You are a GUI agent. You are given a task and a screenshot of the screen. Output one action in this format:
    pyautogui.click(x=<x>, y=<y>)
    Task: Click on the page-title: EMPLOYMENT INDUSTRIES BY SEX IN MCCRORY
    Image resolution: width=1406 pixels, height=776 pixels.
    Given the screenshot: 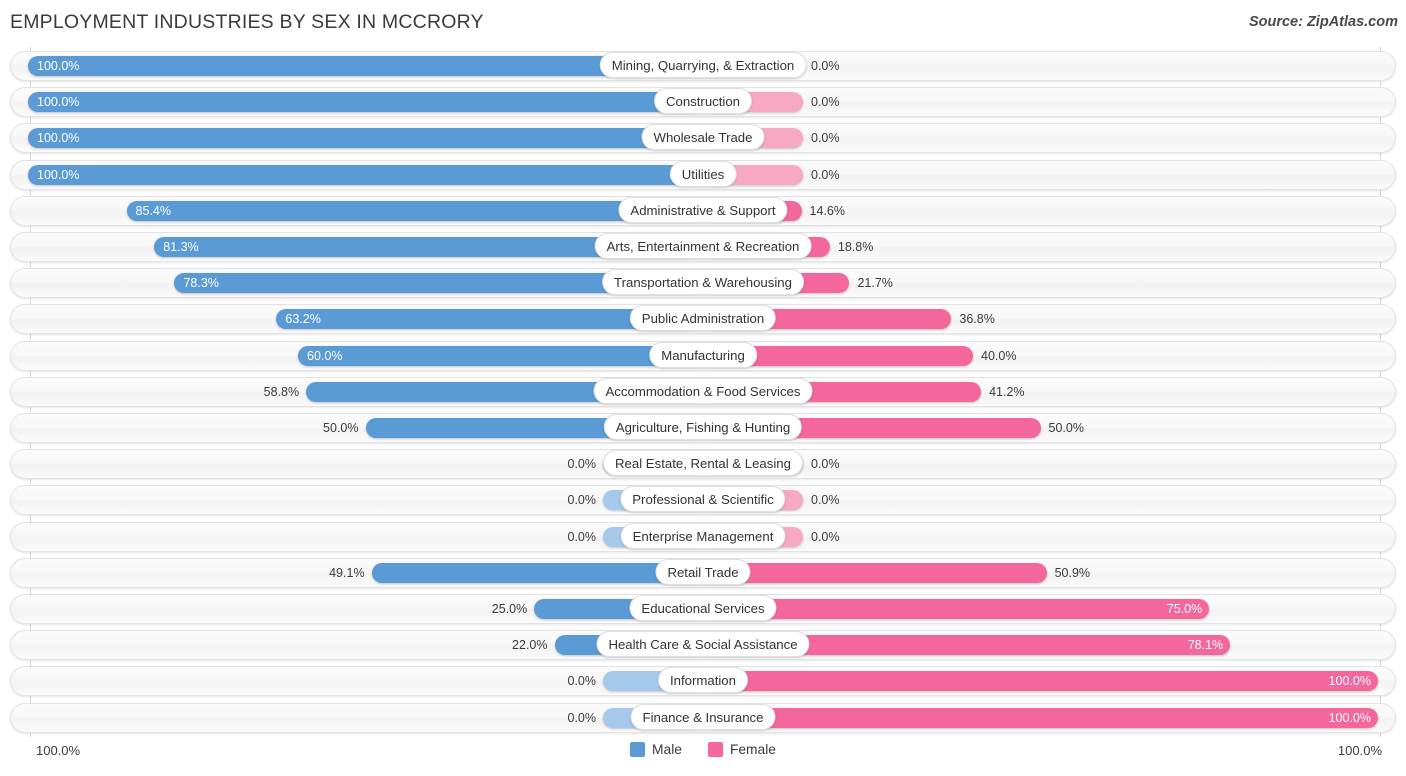 What is the action you would take?
    pyautogui.click(x=247, y=22)
    